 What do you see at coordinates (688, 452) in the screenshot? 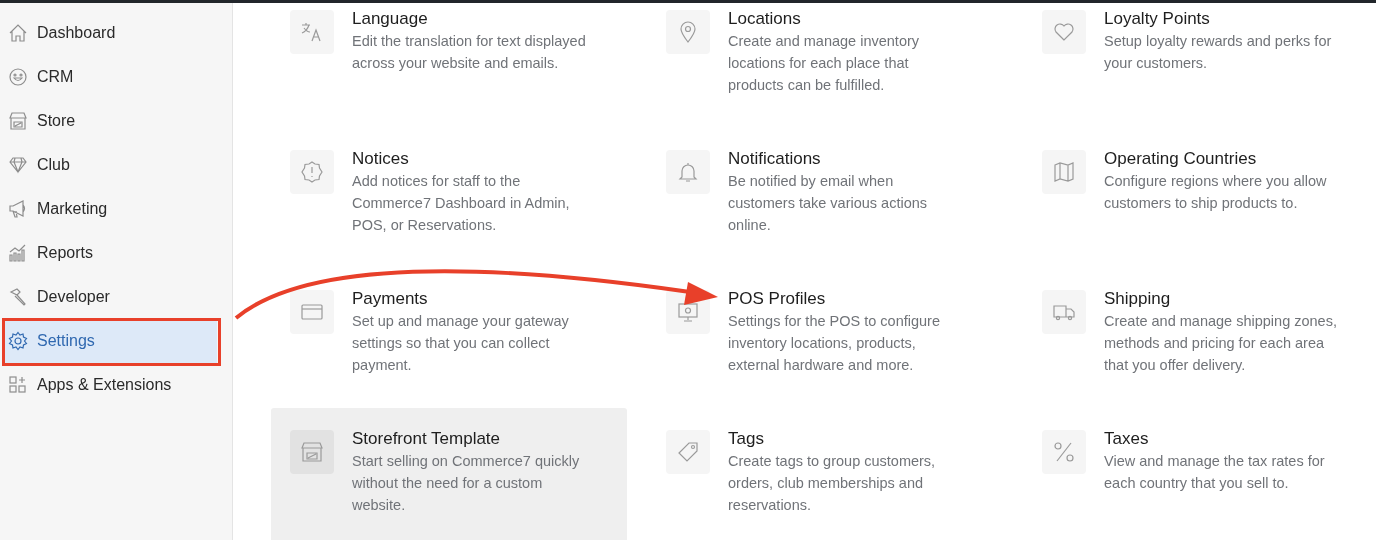
I see `tag-icon` at bounding box center [688, 452].